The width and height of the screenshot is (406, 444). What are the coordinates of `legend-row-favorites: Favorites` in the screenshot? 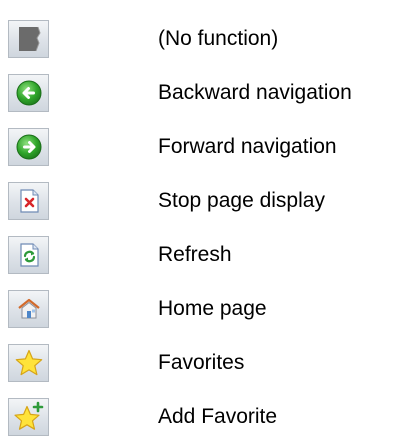 It's located at (203, 363).